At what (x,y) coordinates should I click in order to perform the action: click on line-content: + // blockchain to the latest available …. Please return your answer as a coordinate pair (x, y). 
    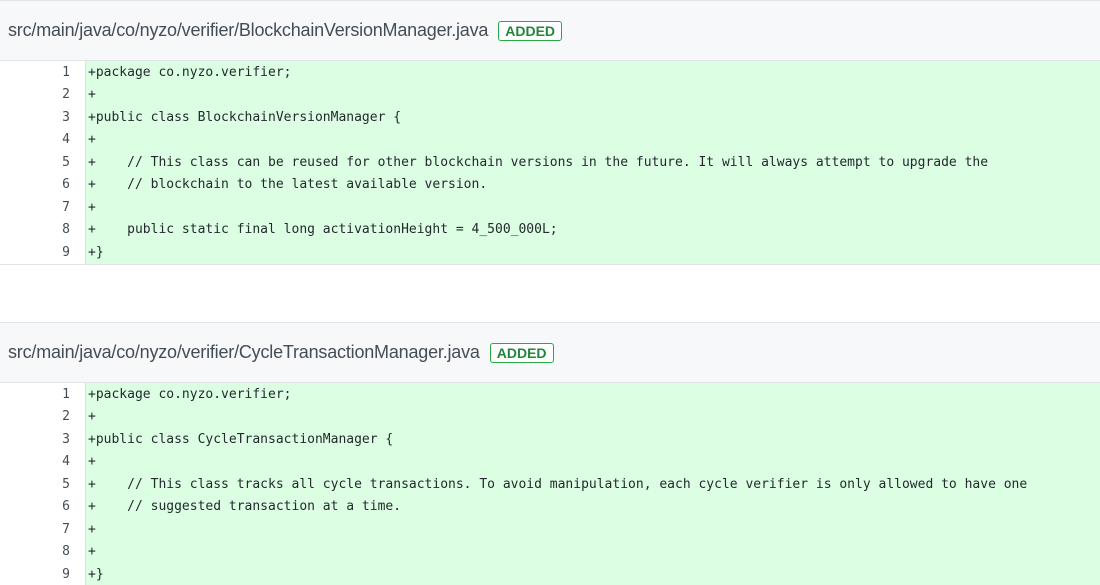
    Looking at the image, I should click on (593, 184).